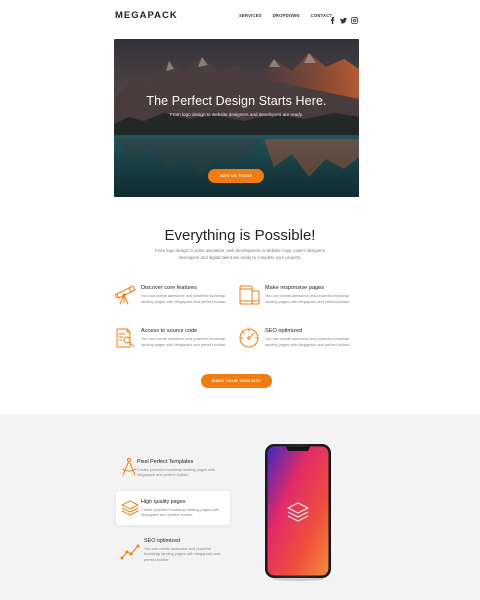  Describe the element at coordinates (236, 176) in the screenshot. I see `join-us-button: JOIN US TODAY` at that location.